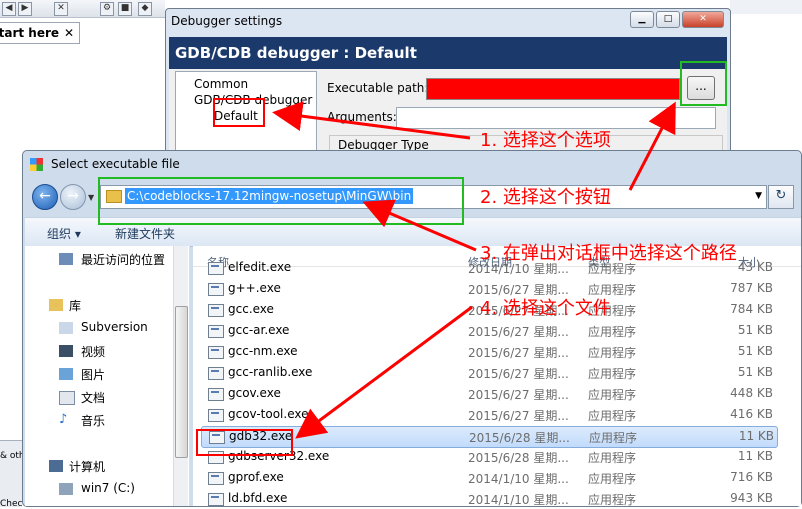  Describe the element at coordinates (668, 19) in the screenshot. I see `maximize-icon: □` at that location.